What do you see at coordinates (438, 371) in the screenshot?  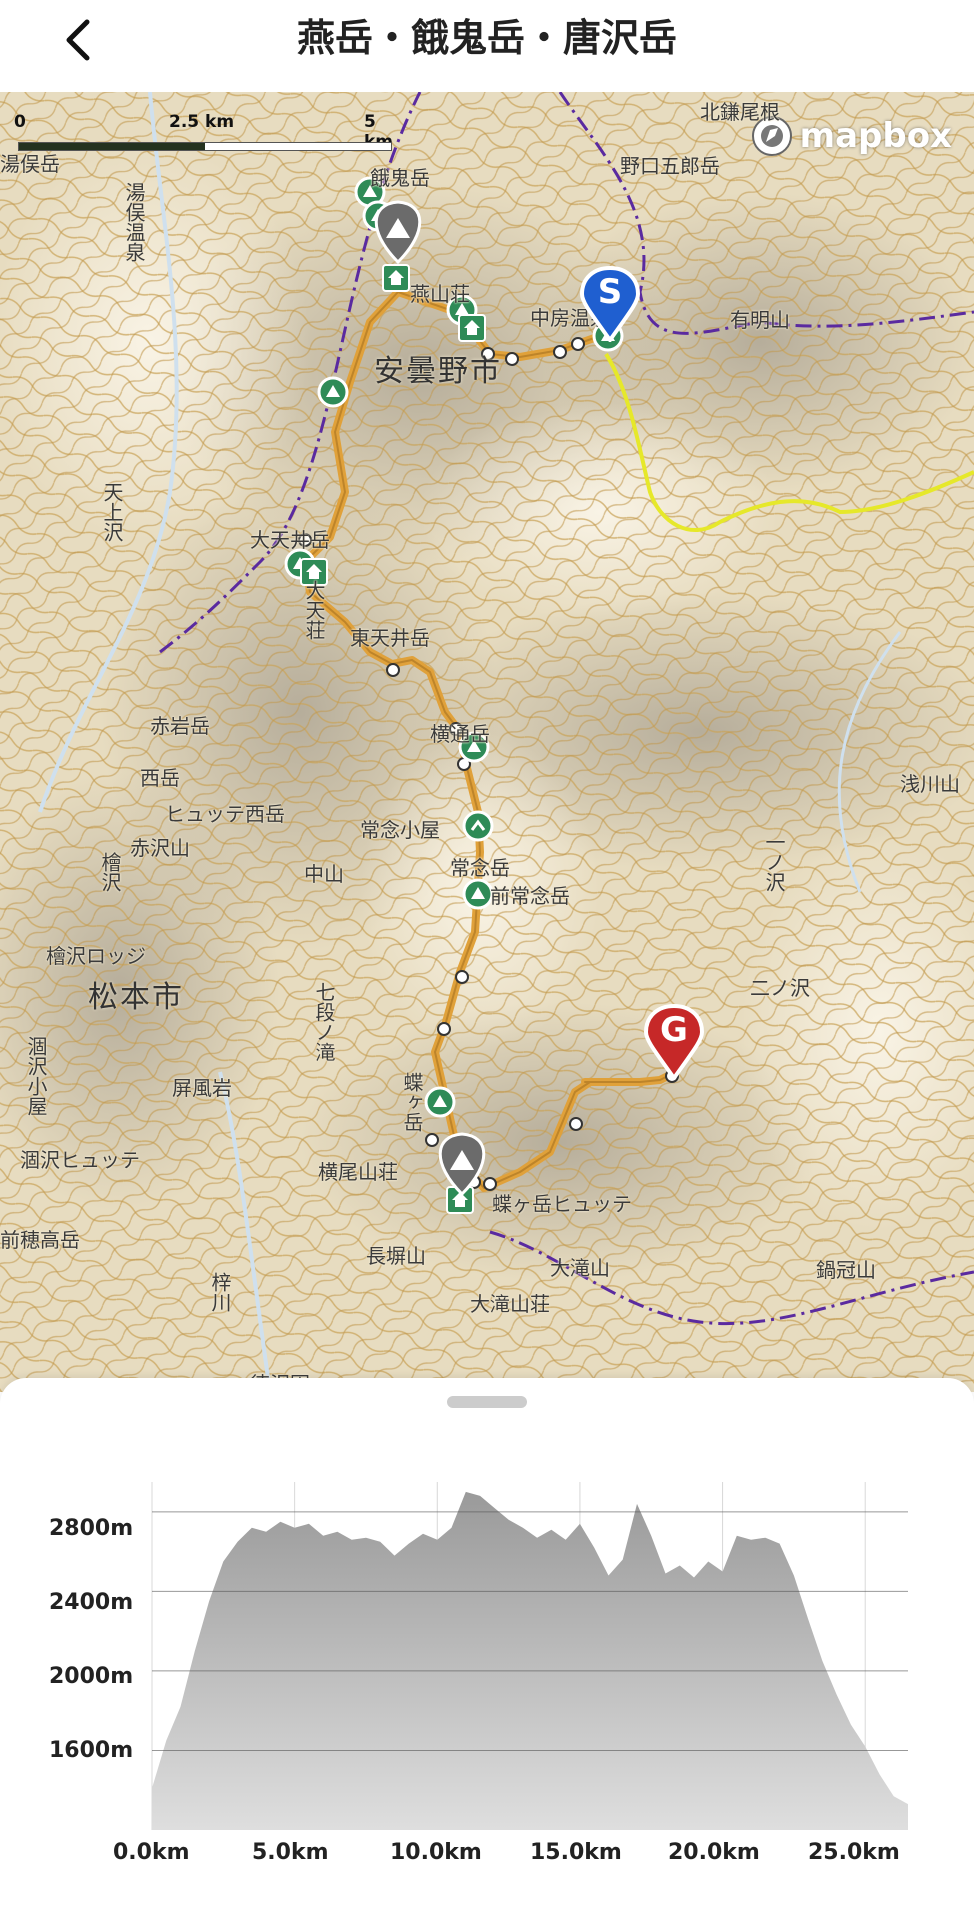 I see `city-label: 安曇野市` at bounding box center [438, 371].